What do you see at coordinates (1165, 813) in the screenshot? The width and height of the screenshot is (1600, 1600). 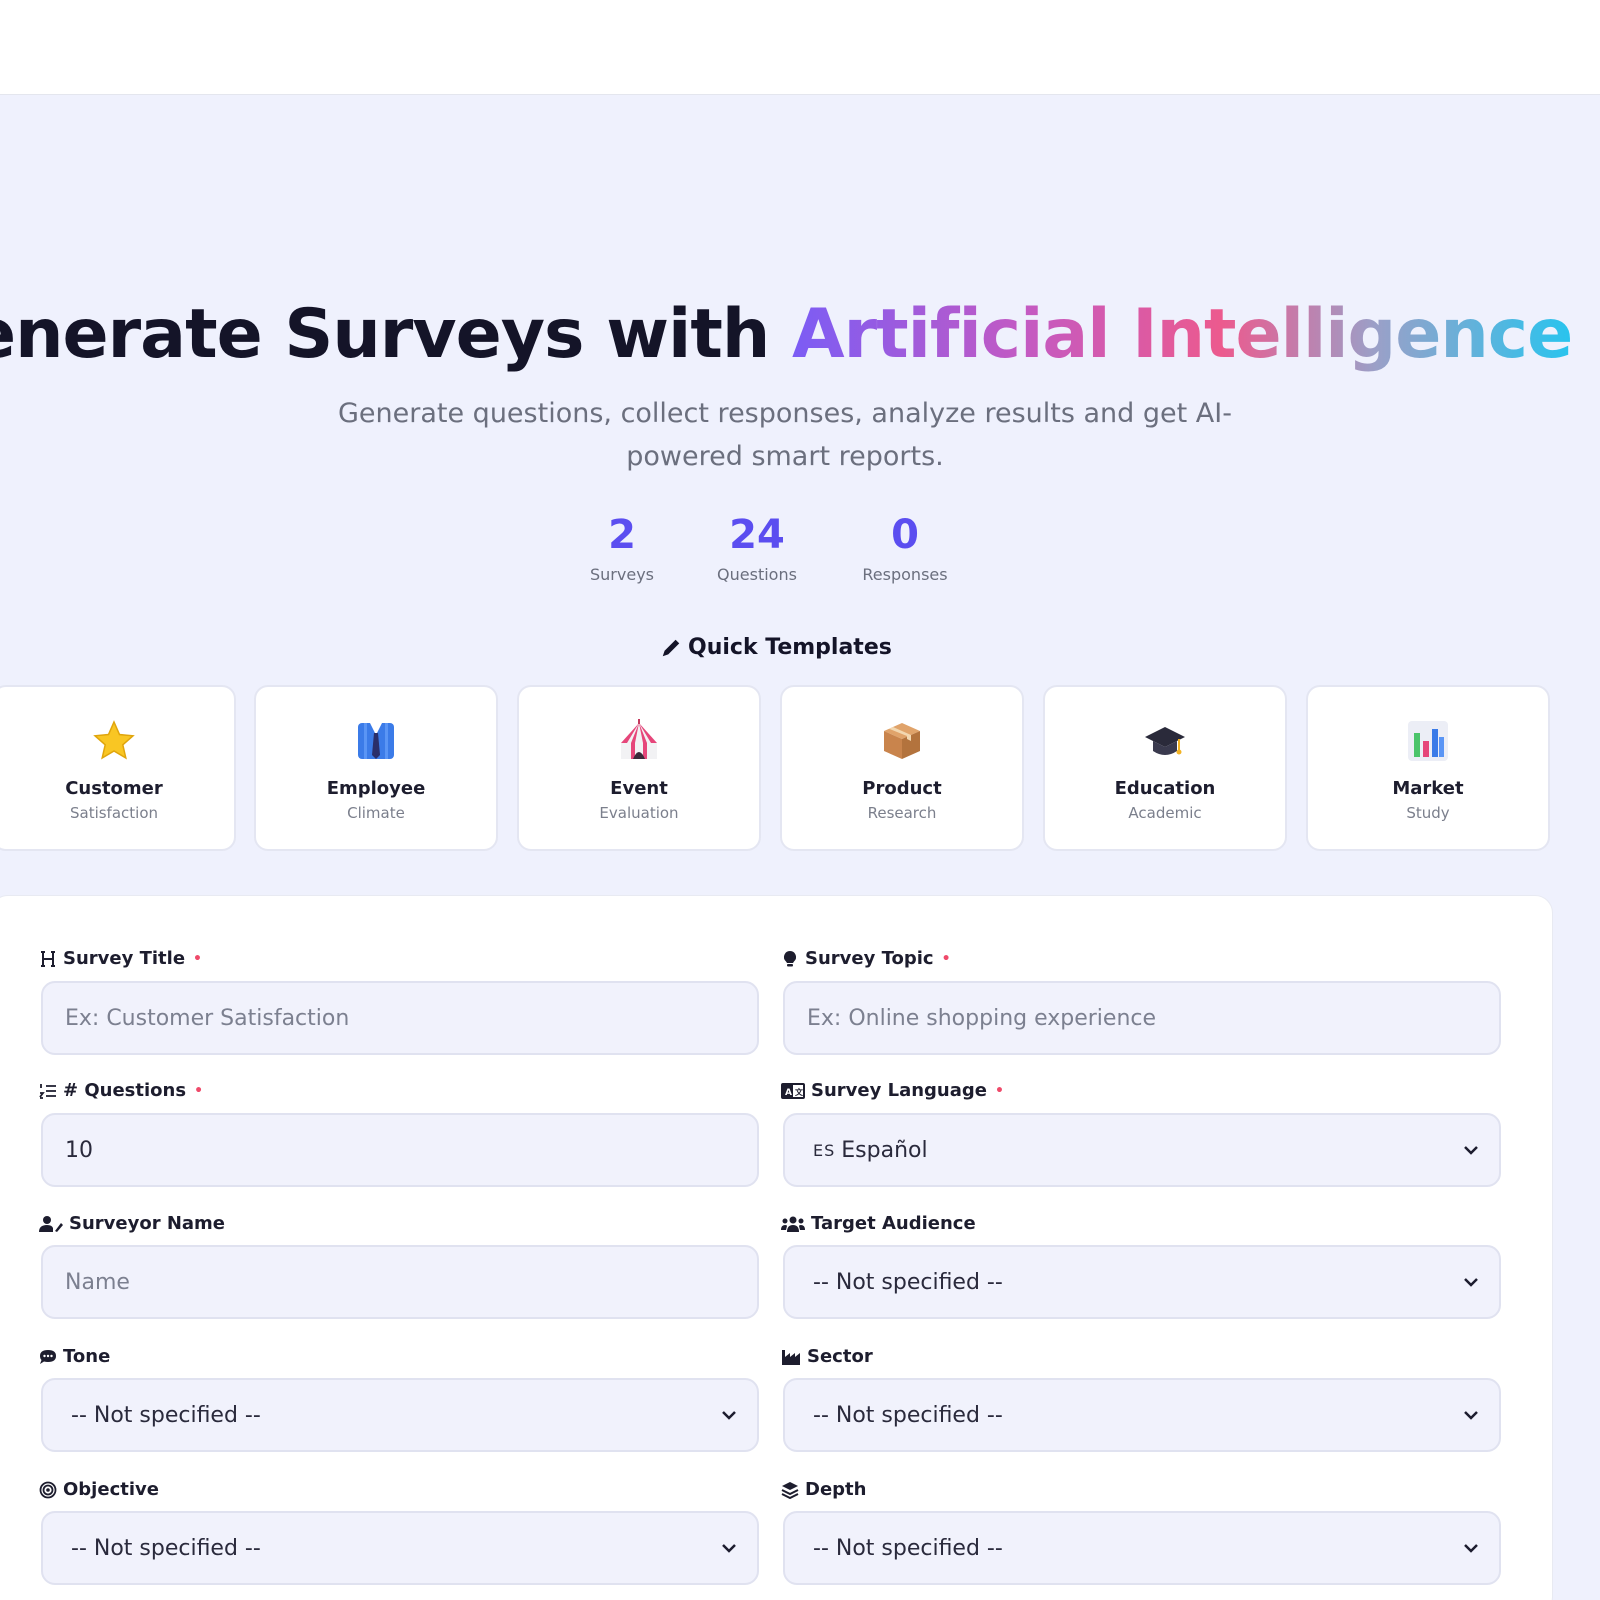 I see `template-sub: Academic` at bounding box center [1165, 813].